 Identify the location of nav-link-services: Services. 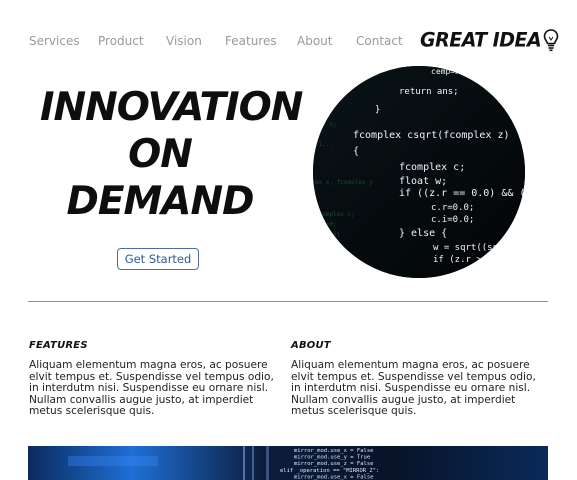
(54, 41).